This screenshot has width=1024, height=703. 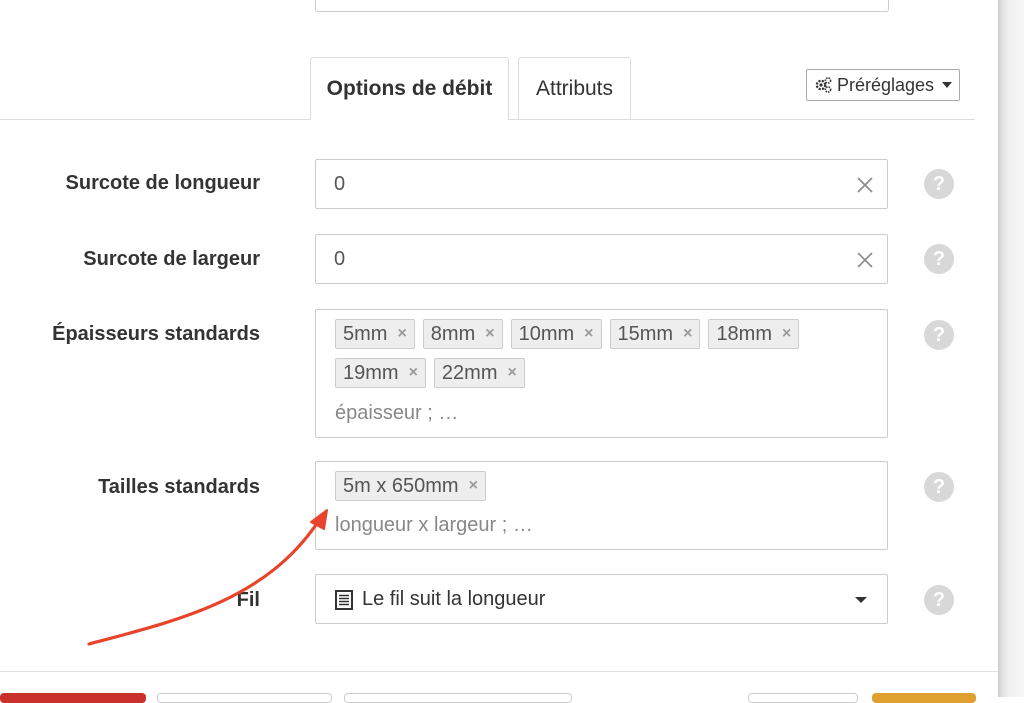 I want to click on tag-chip: 10mm ×, so click(x=556, y=334).